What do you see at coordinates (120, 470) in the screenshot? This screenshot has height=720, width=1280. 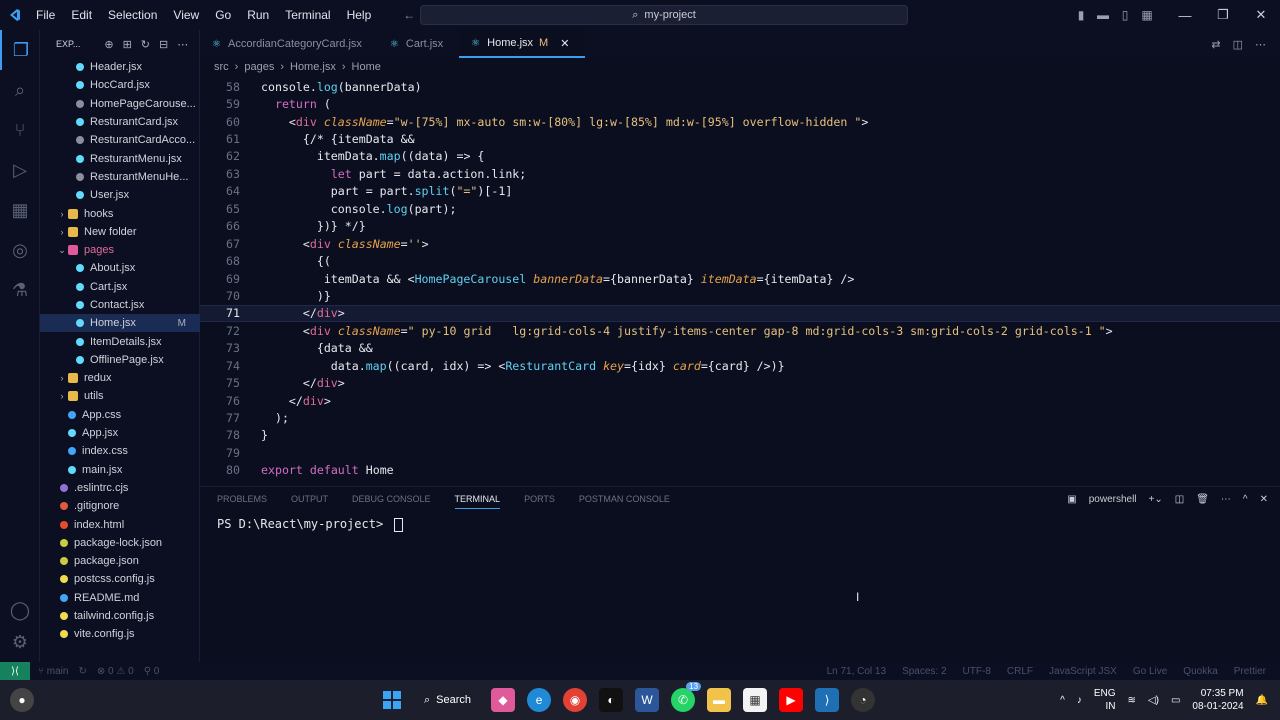 I see `tree-file: main.jsx` at bounding box center [120, 470].